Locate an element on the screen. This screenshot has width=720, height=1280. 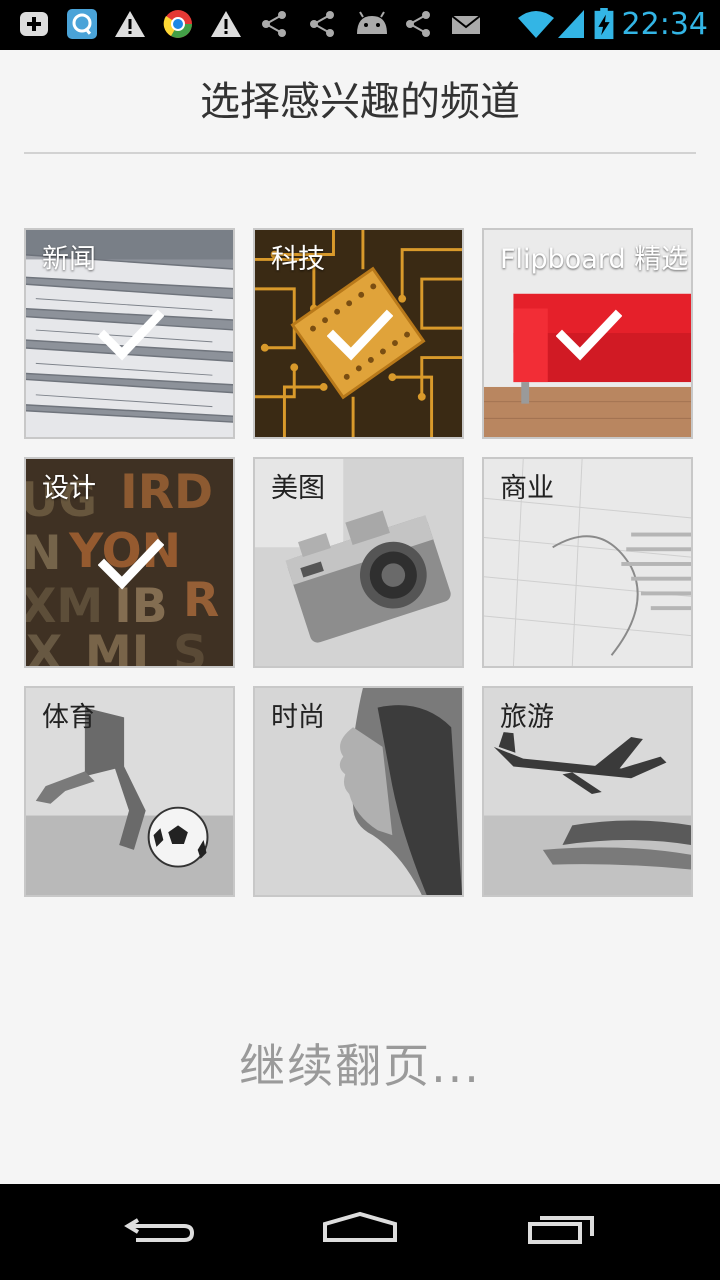
title-divider is located at coordinates (360, 153).